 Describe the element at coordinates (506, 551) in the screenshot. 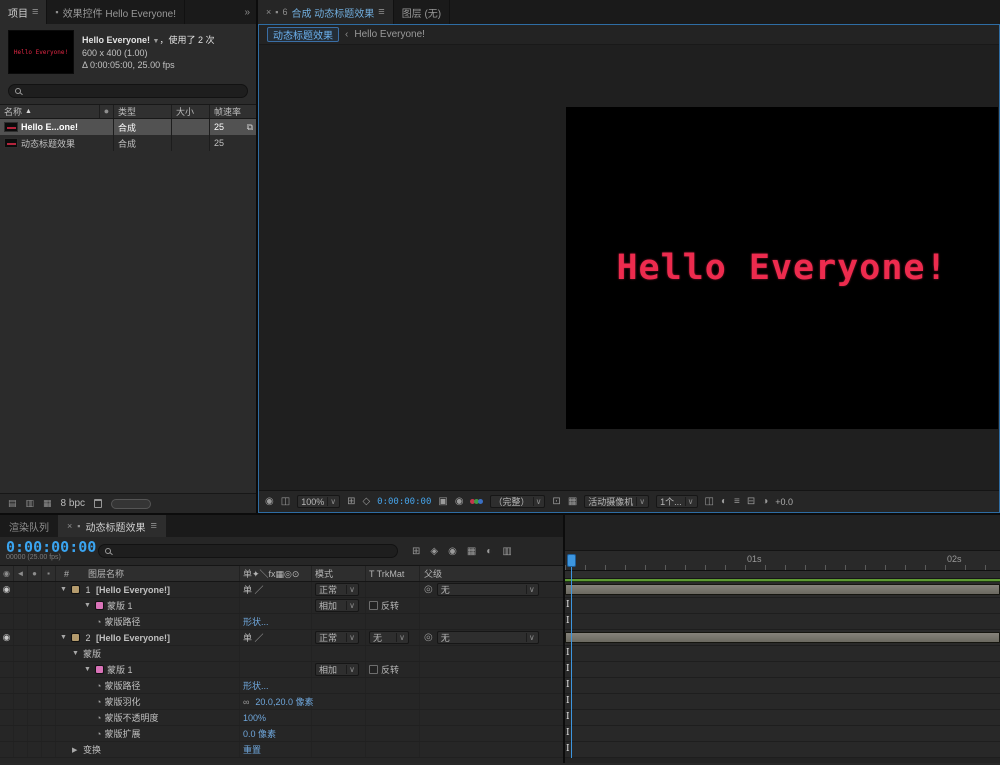

I see `graph-editor-icon: ▥` at that location.